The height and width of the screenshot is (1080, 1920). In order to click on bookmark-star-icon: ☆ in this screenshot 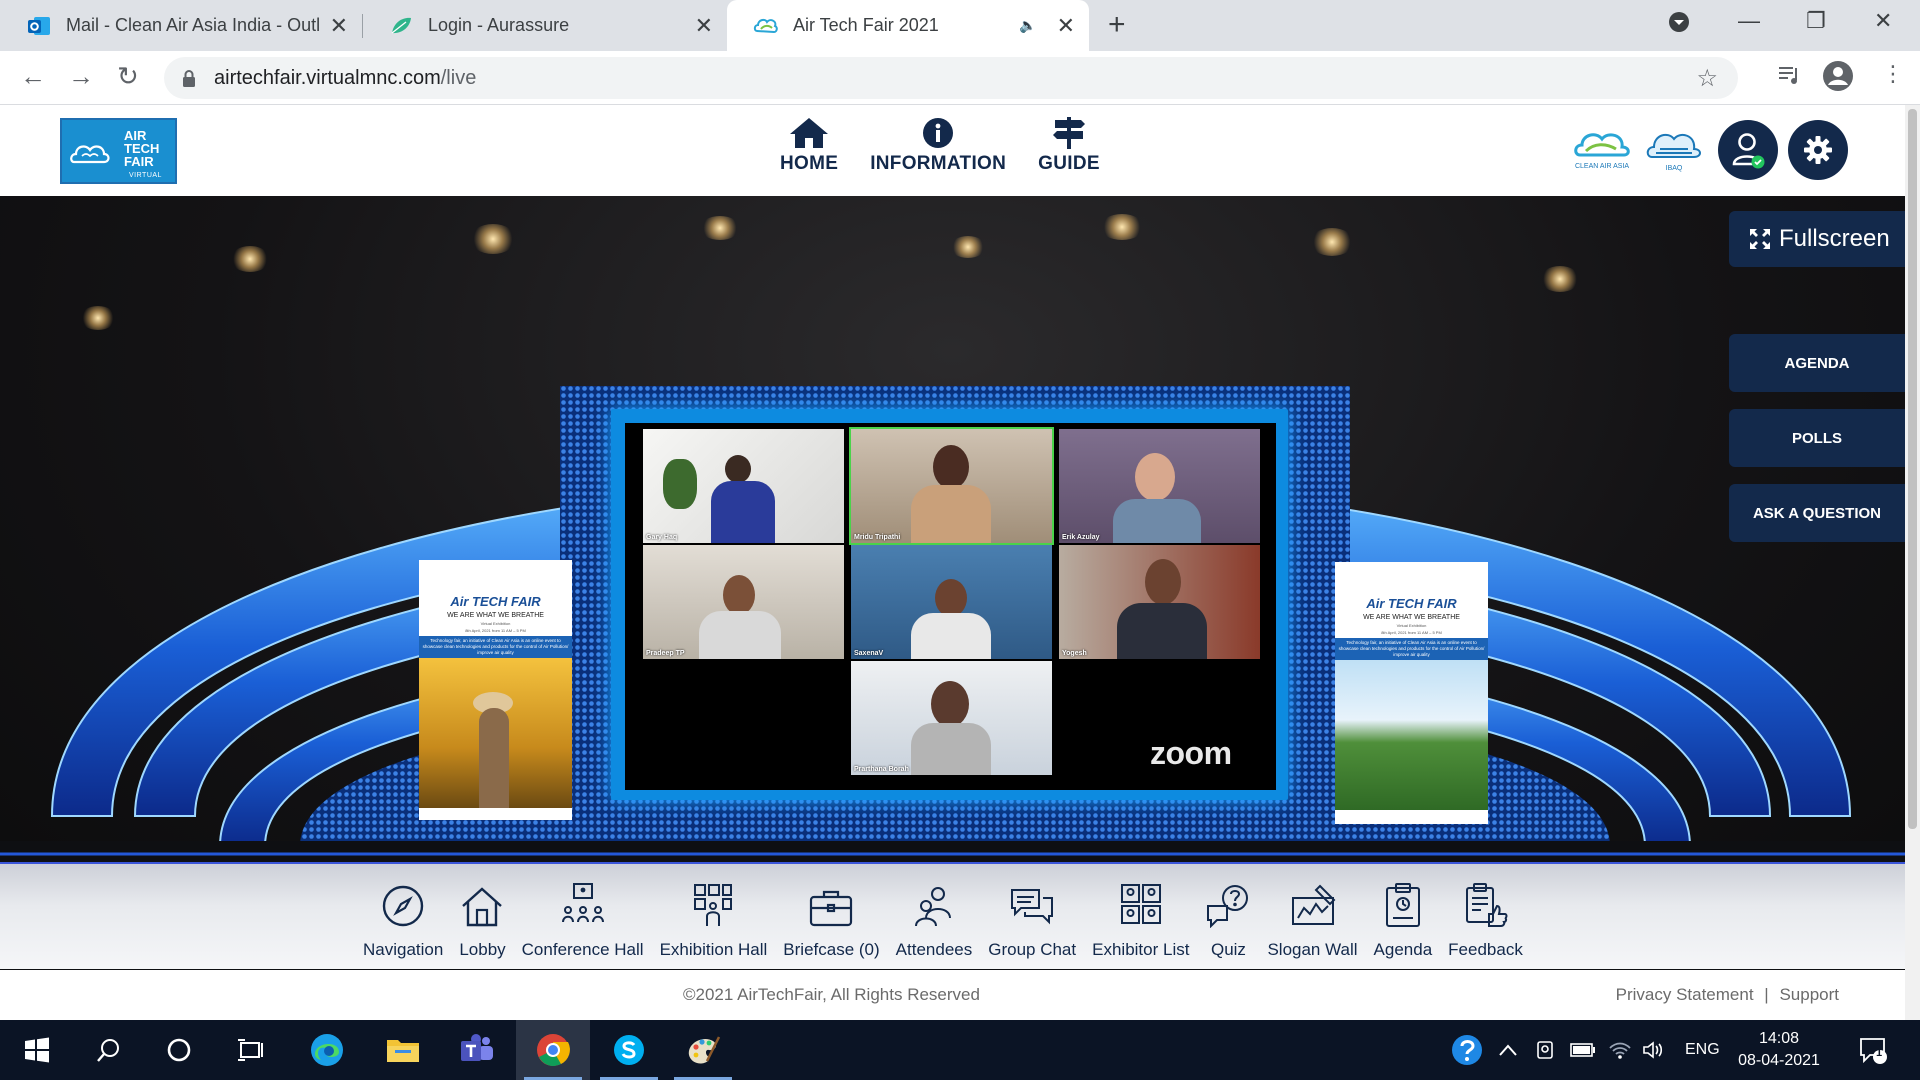, I will do `click(1707, 78)`.